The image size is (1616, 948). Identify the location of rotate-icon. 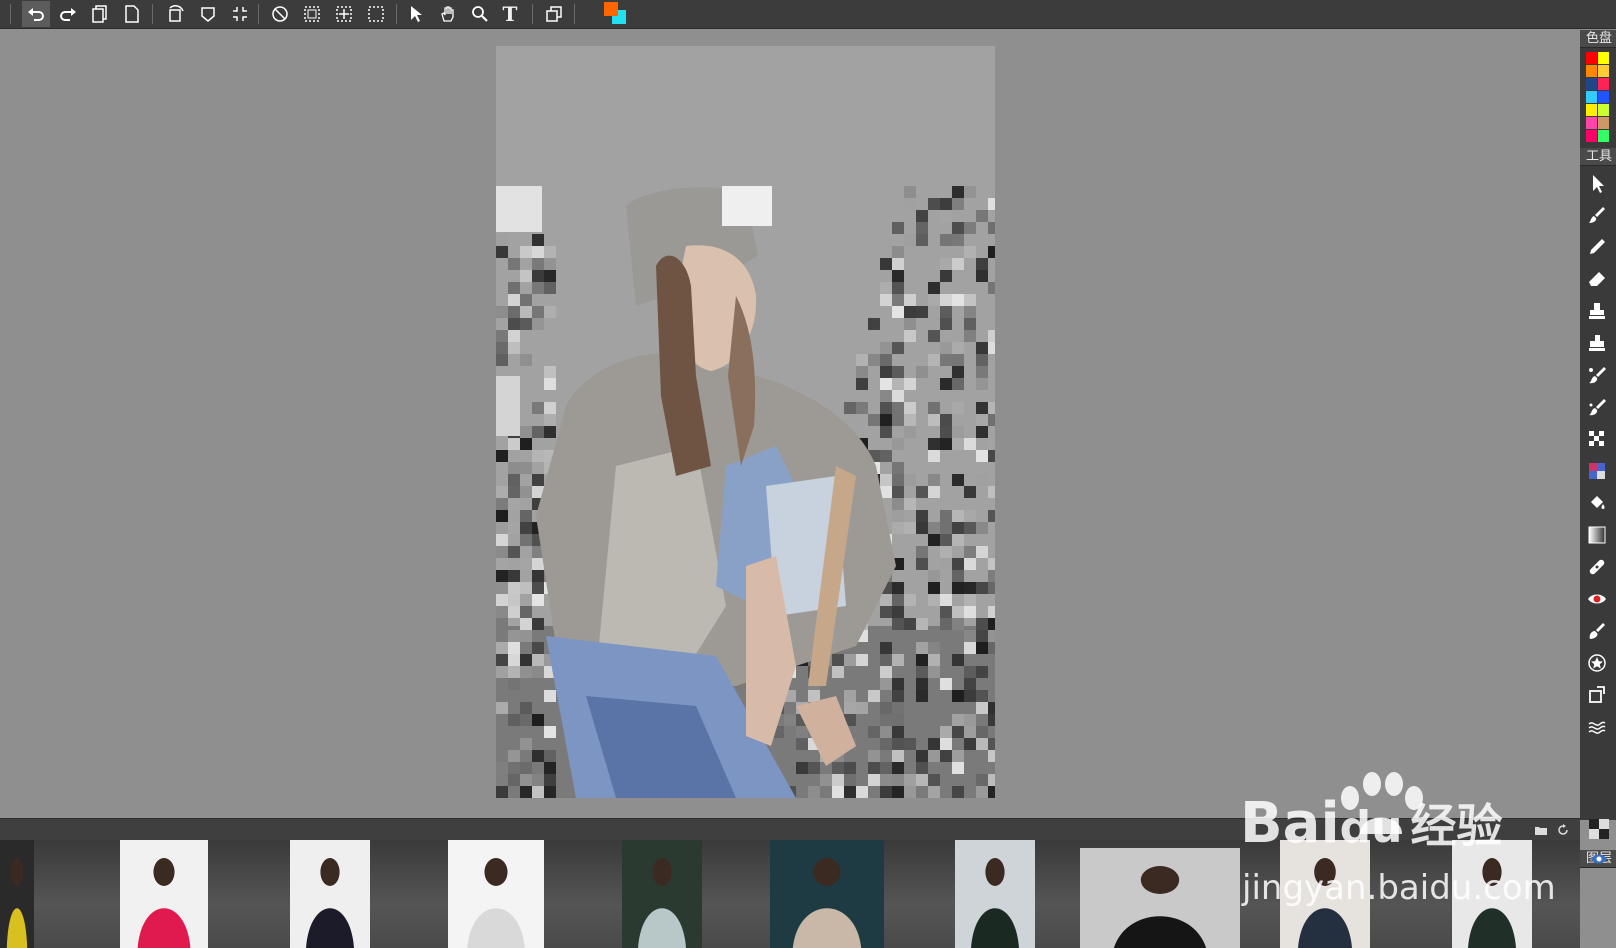
(176, 13).